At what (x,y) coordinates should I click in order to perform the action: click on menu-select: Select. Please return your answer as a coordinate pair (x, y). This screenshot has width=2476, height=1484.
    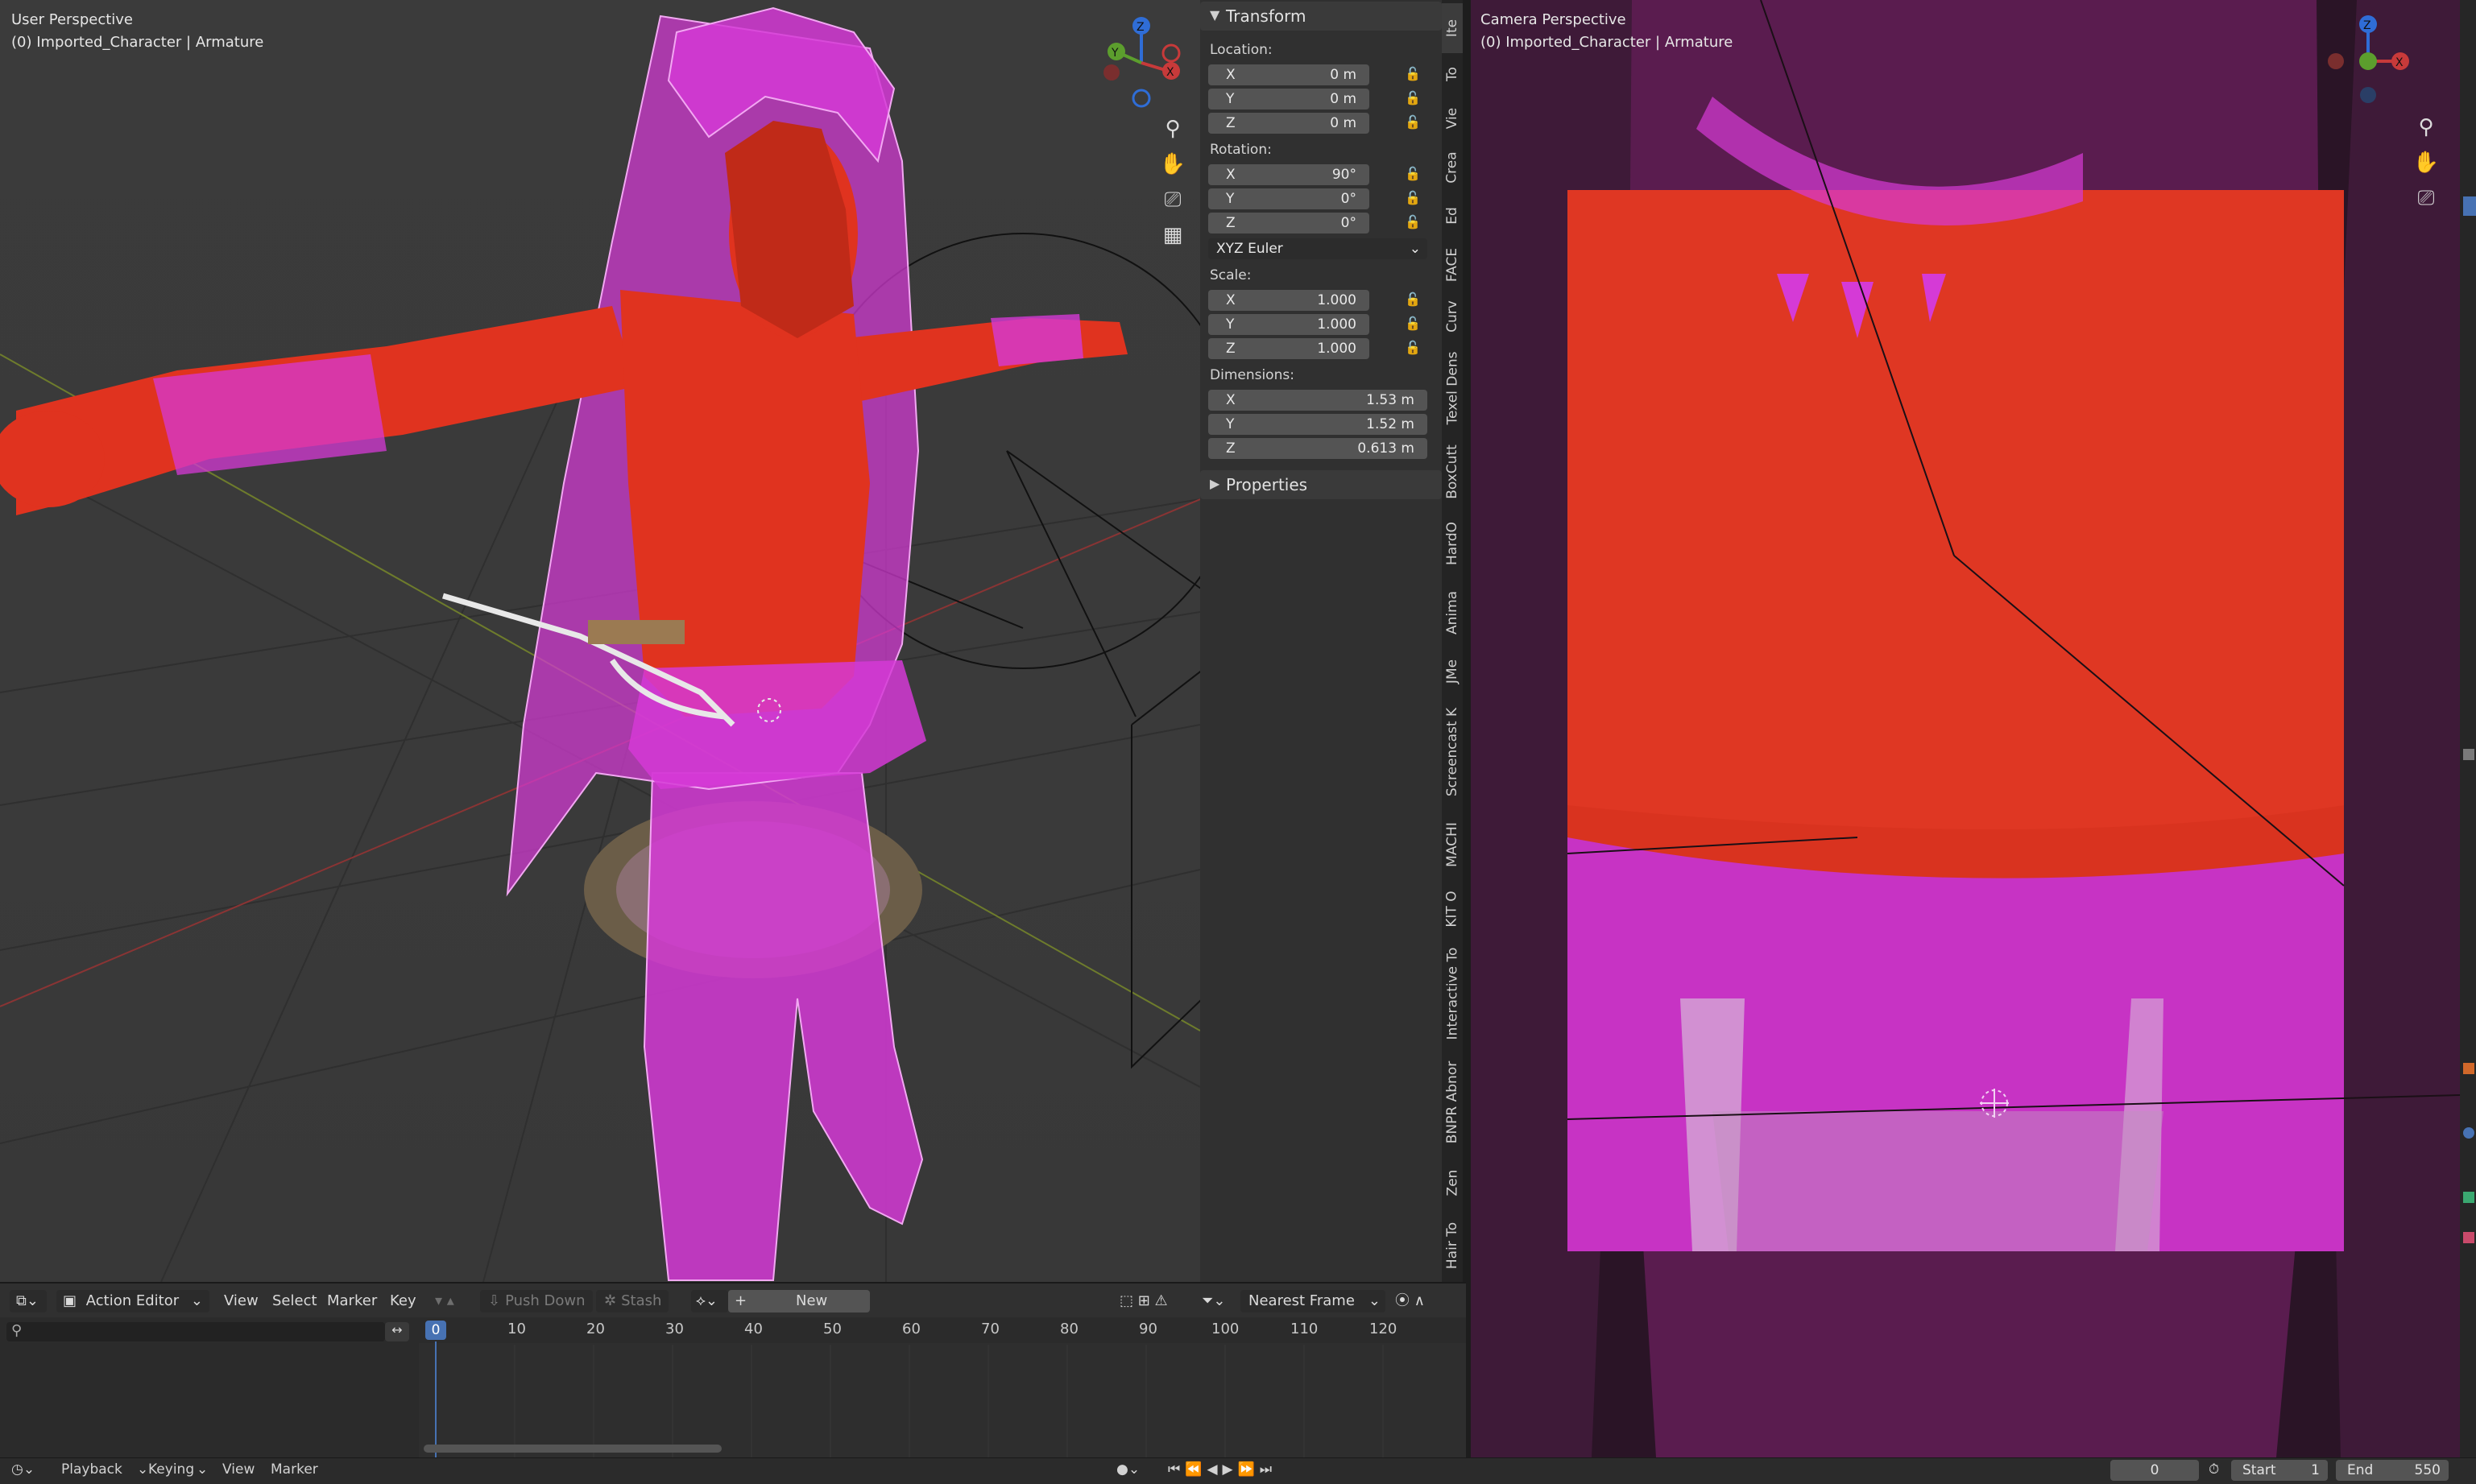
    Looking at the image, I should click on (294, 1301).